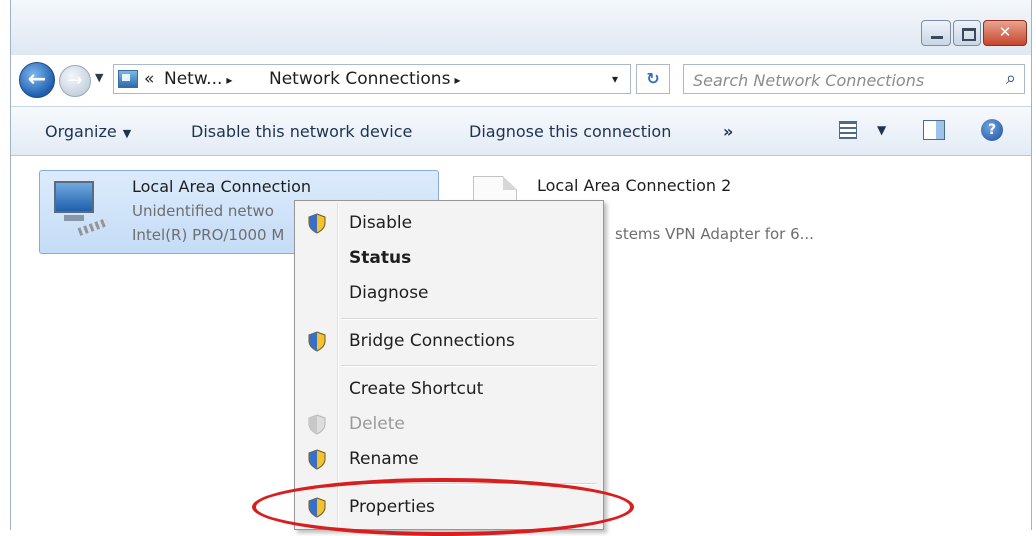 The image size is (1036, 536). Describe the element at coordinates (317, 424) in the screenshot. I see `uac-shield-disabled-icon` at that location.